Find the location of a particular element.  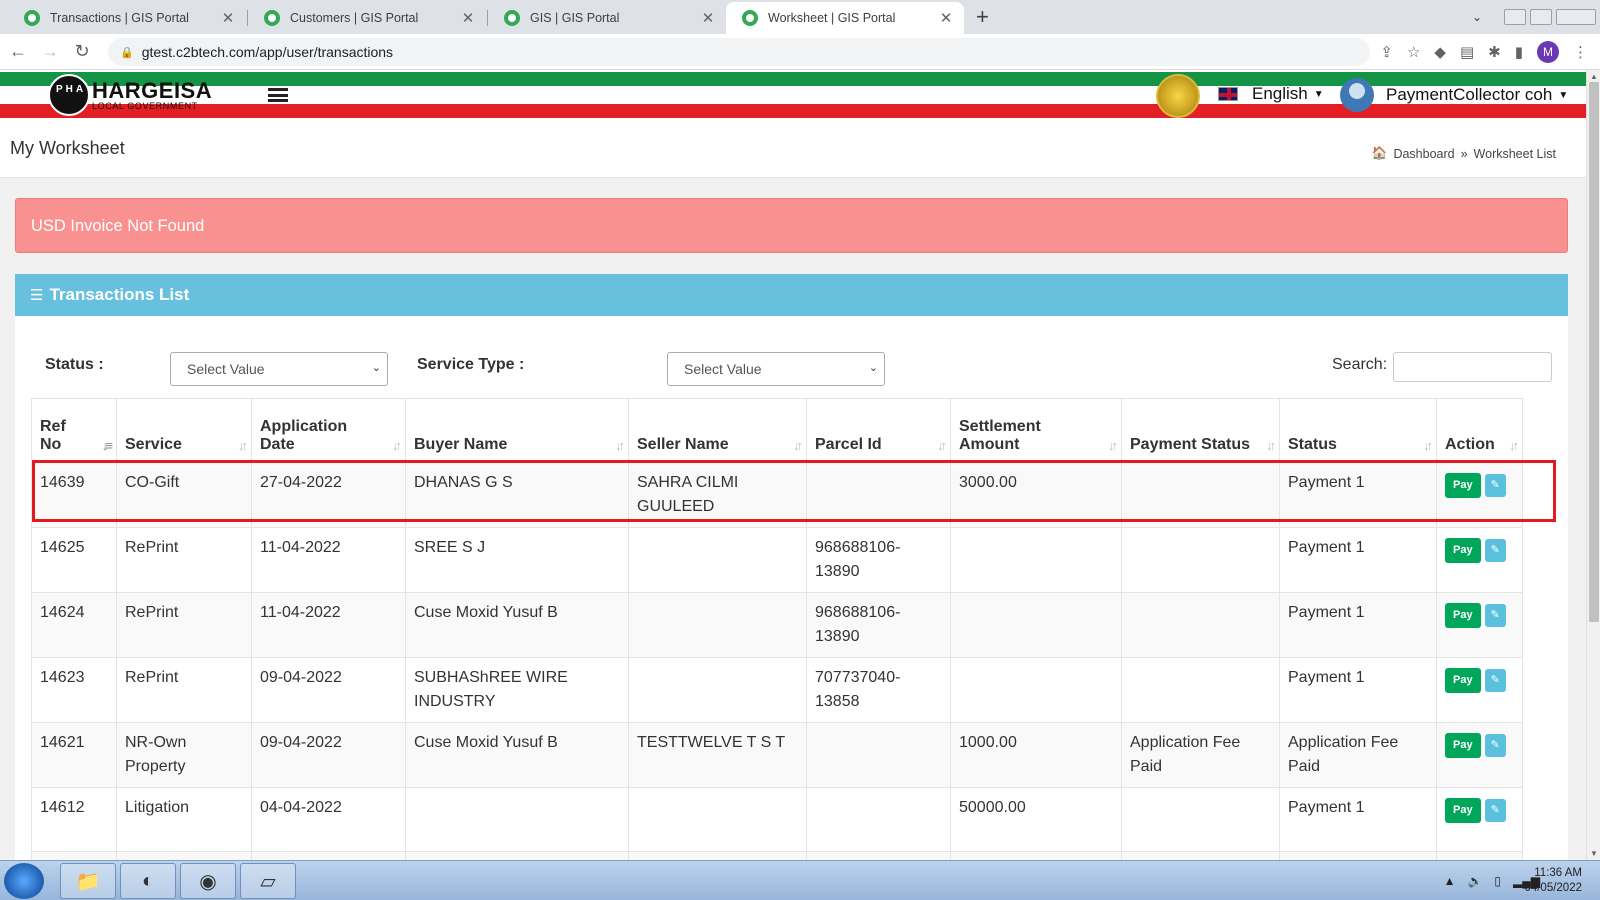

column-header-ref-no: Ref No ↓≡ is located at coordinates (74, 430).